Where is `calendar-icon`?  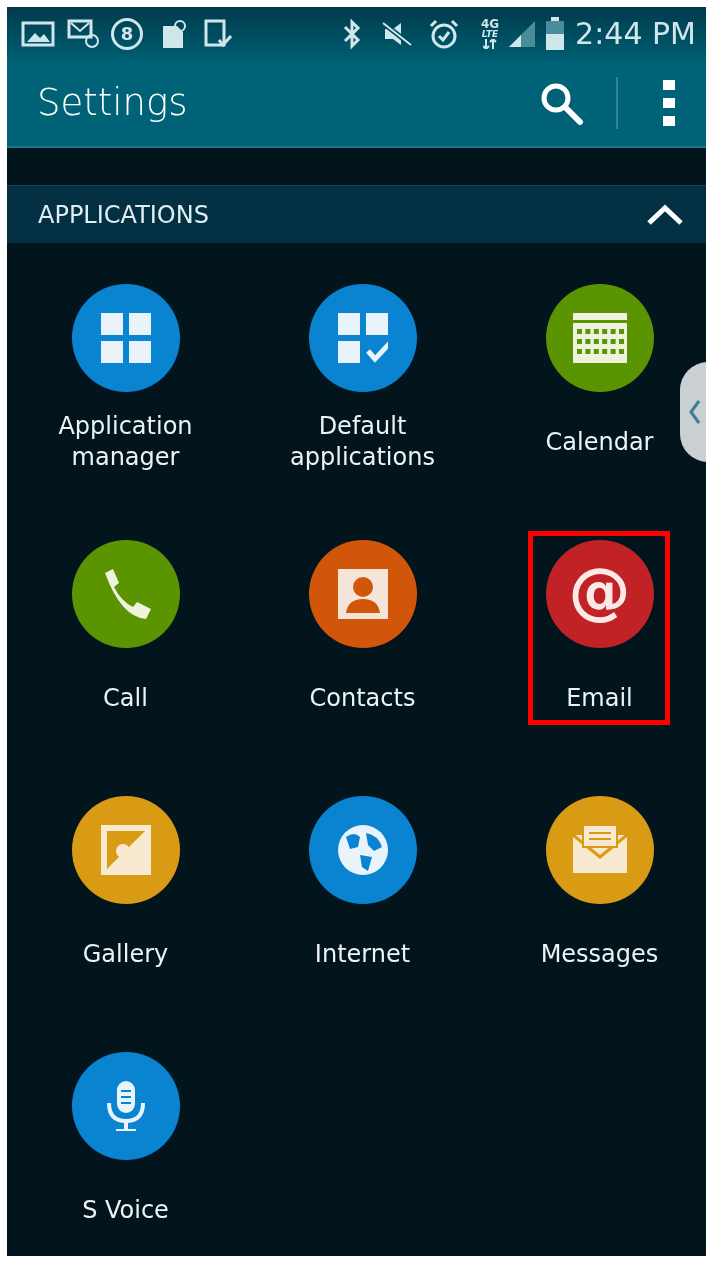
calendar-icon is located at coordinates (599, 338).